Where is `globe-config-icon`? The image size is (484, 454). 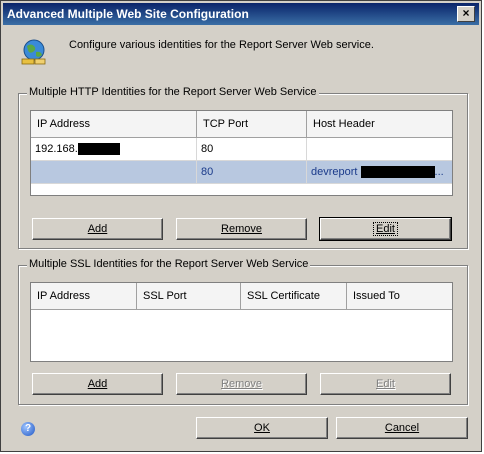
globe-config-icon is located at coordinates (33, 52).